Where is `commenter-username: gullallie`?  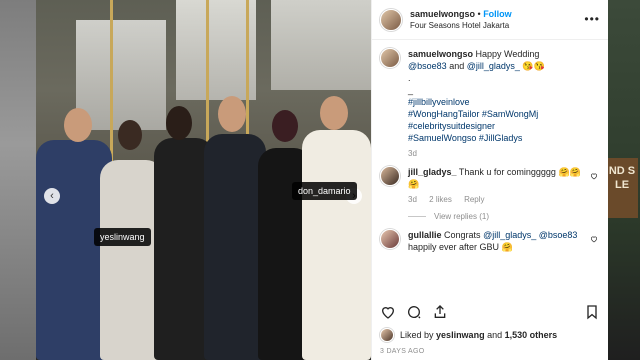
commenter-username: gullallie is located at coordinates (425, 235).